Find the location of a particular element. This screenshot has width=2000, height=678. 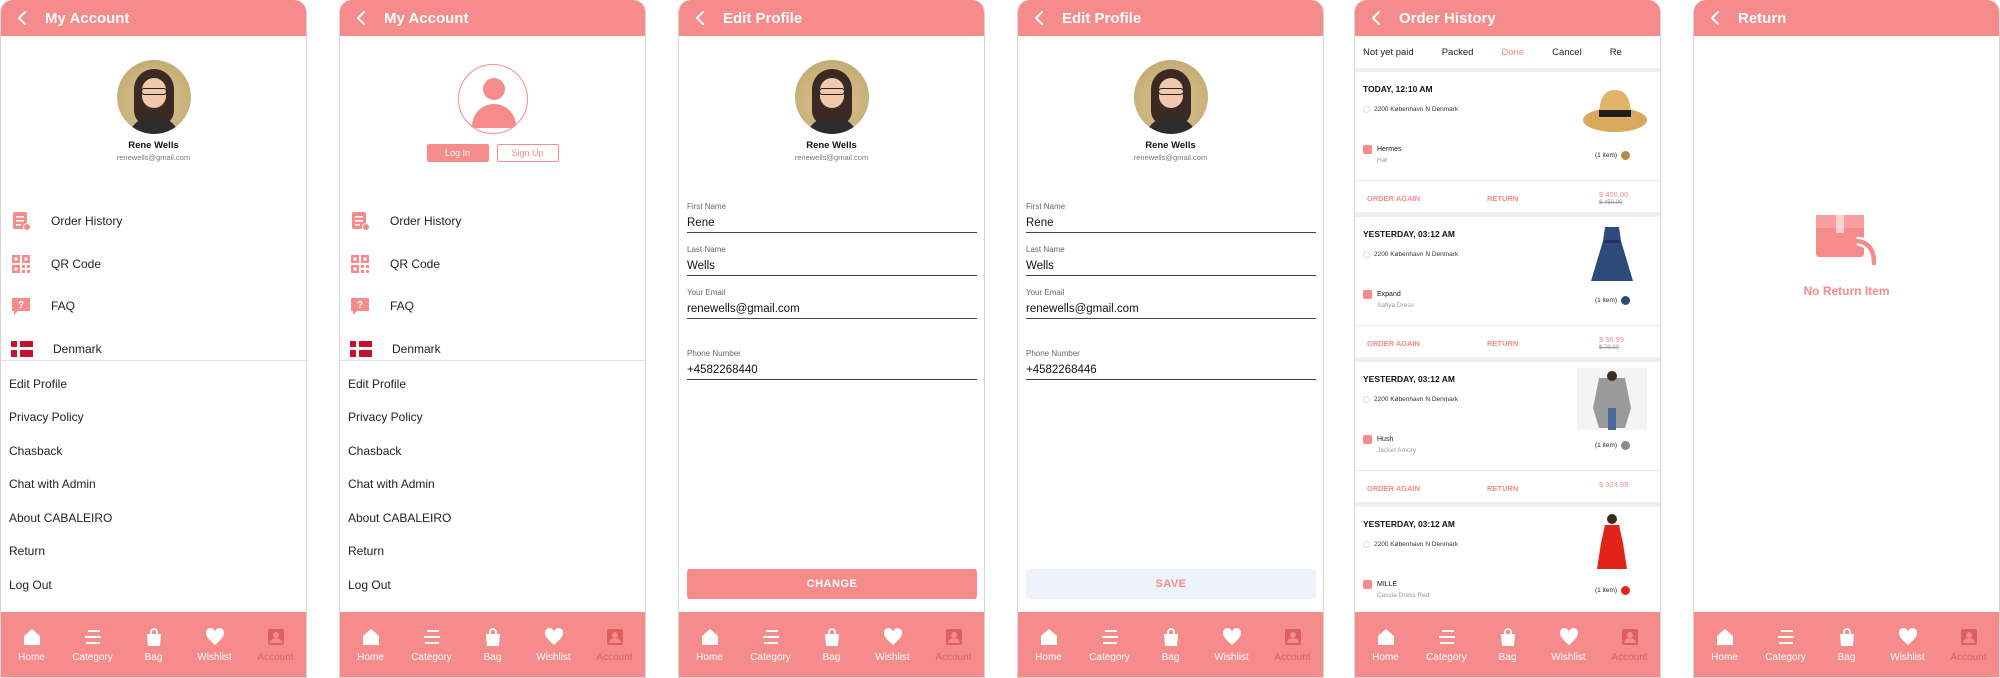

nav-label: Category is located at coordinates (1785, 657).